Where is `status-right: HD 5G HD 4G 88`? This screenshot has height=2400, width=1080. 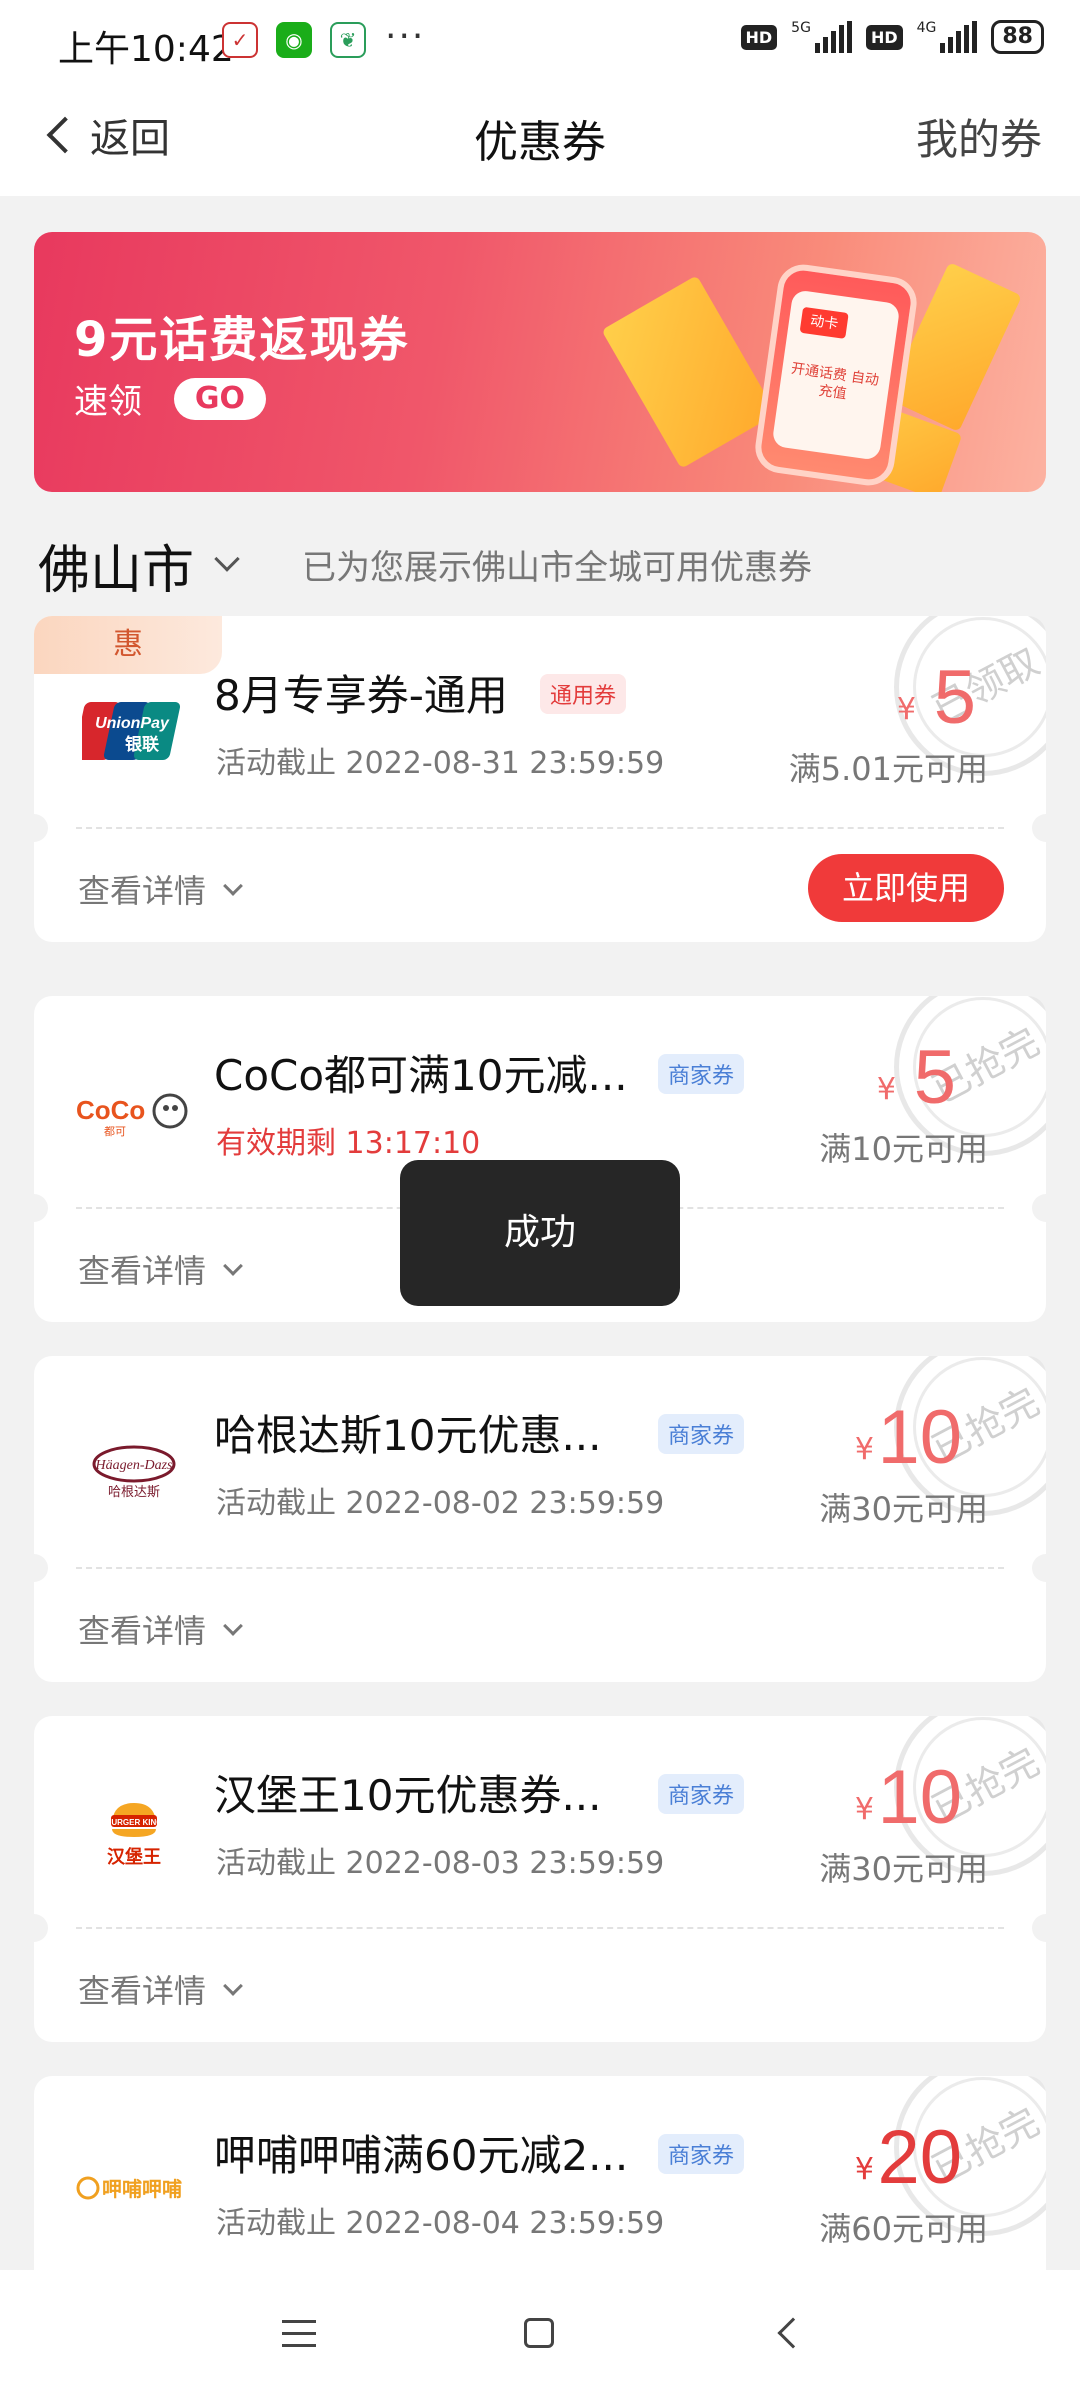 status-right: HD 5G HD 4G 88 is located at coordinates (892, 37).